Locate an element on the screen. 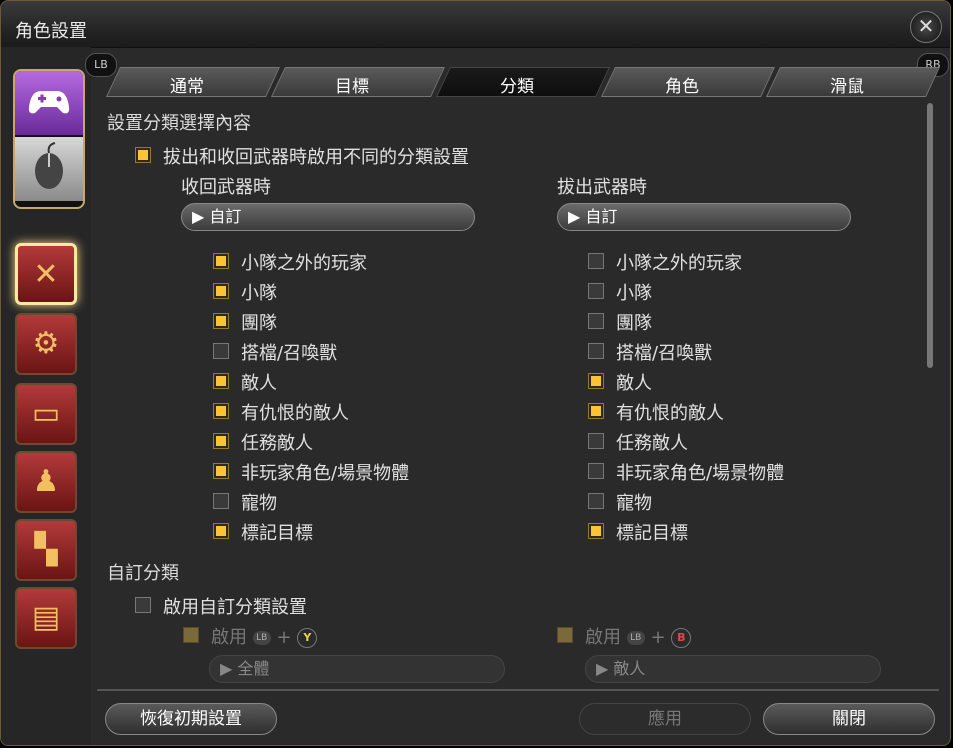  custom-right-dropdown-value: 敵人 is located at coordinates (629, 668).